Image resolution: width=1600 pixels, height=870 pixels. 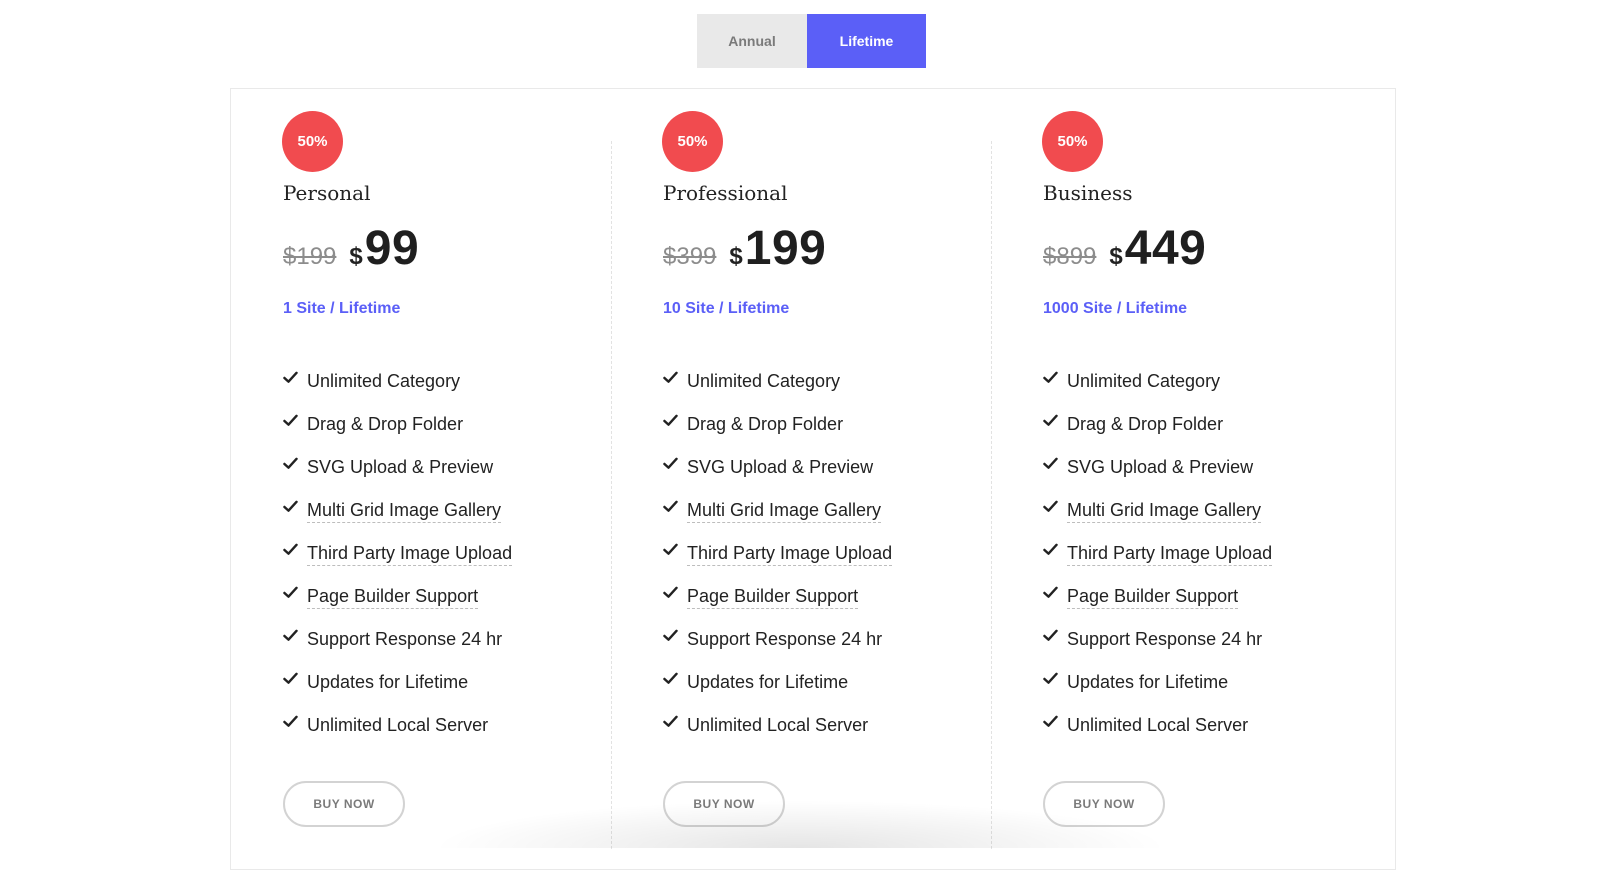 What do you see at coordinates (310, 256) in the screenshot?
I see `old-price: $199` at bounding box center [310, 256].